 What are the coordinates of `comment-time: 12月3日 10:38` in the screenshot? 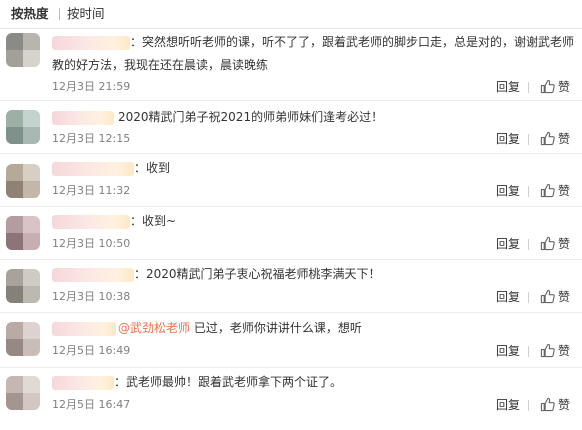 It's located at (91, 296).